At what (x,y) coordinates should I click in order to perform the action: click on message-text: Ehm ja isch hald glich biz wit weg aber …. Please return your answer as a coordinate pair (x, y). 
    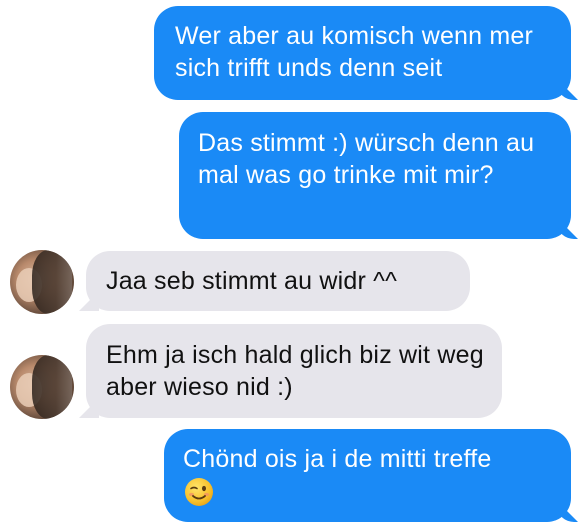
    Looking at the image, I should click on (295, 371).